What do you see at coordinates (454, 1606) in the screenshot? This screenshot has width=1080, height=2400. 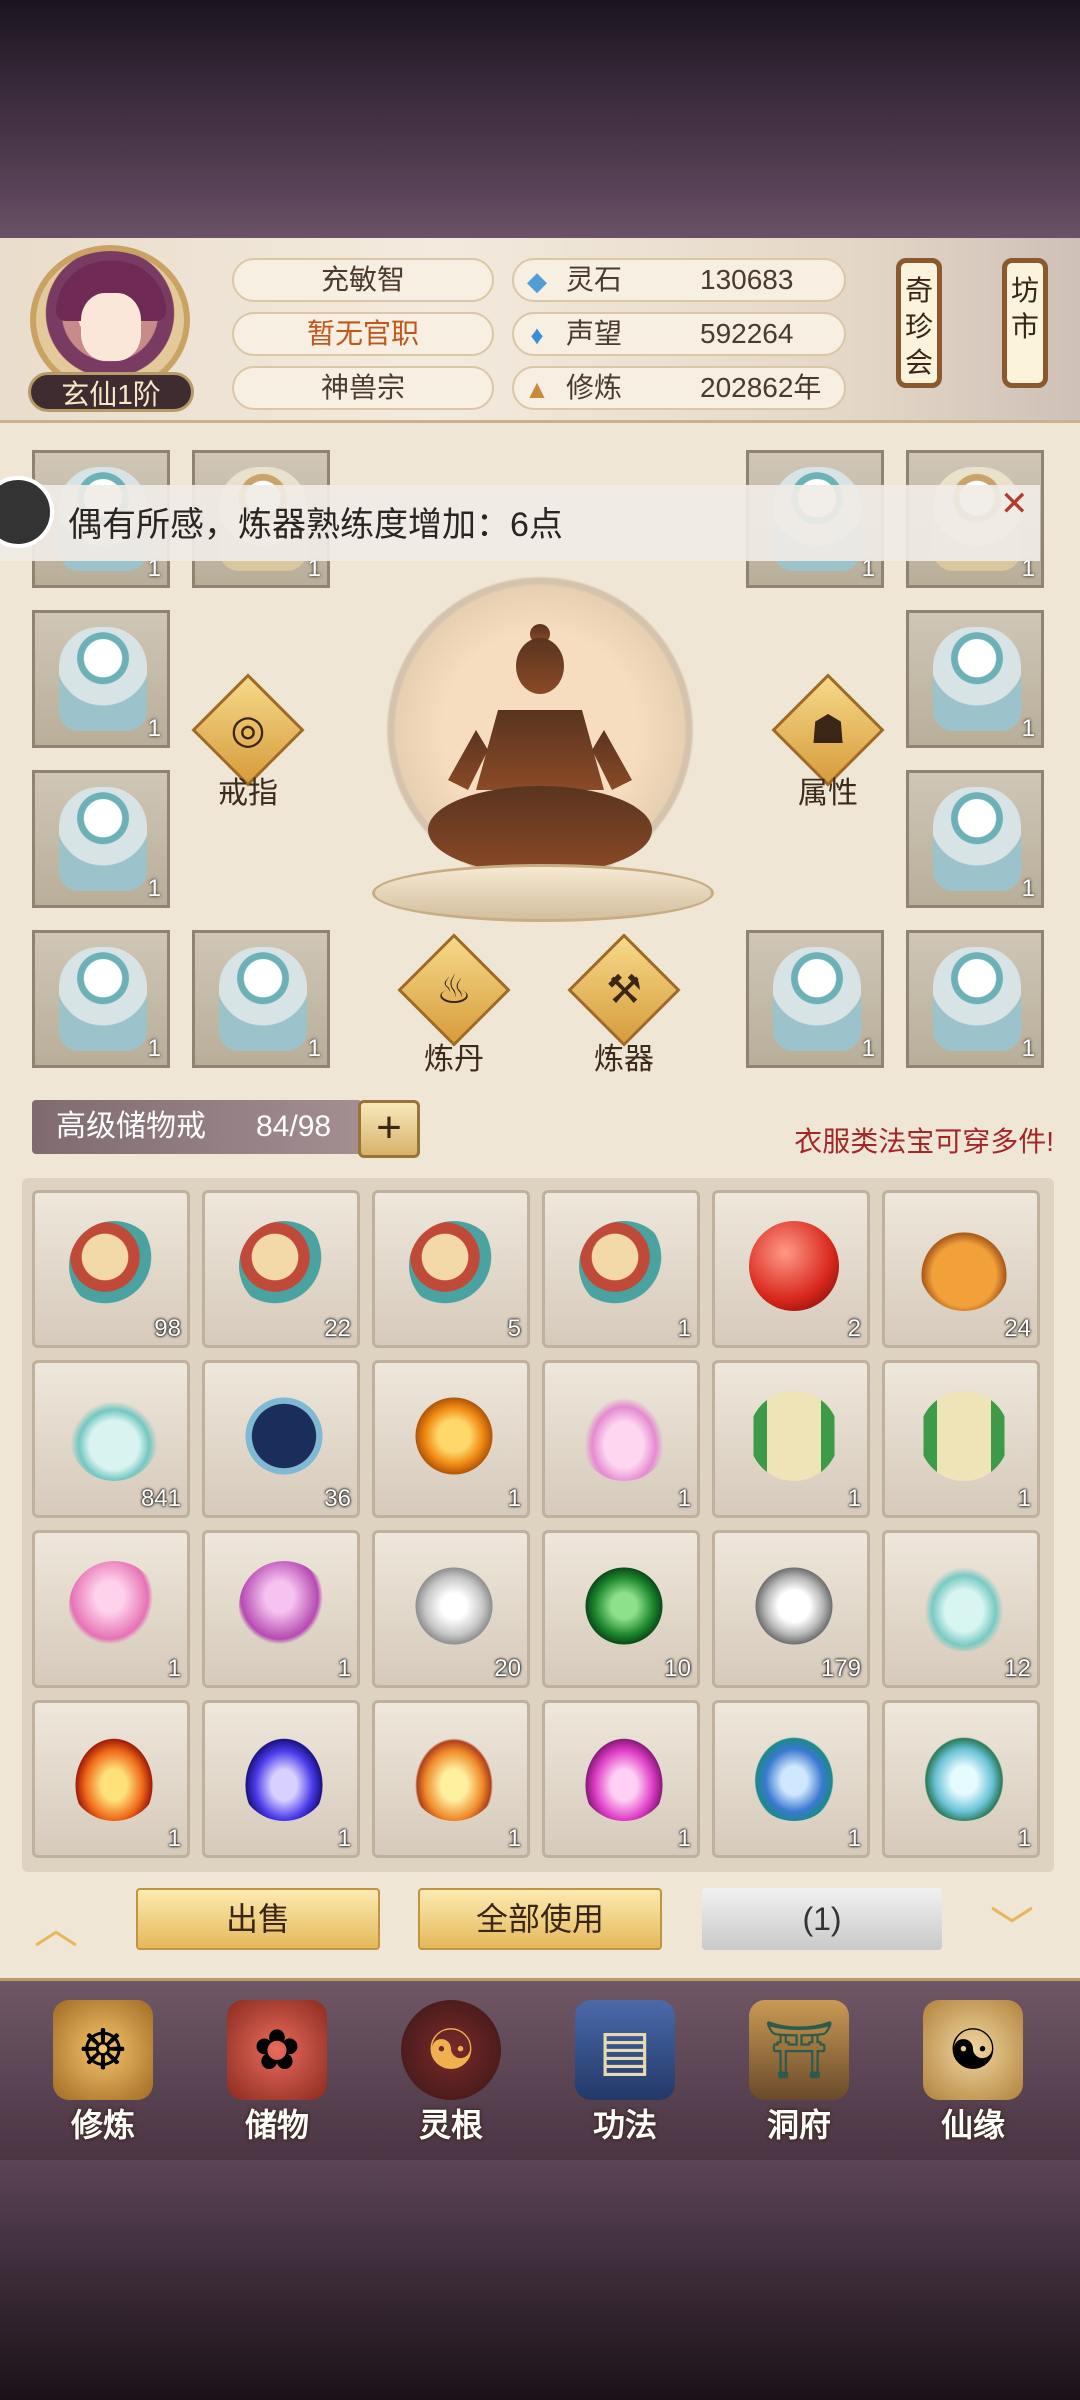 I see `silver-orb-icon` at bounding box center [454, 1606].